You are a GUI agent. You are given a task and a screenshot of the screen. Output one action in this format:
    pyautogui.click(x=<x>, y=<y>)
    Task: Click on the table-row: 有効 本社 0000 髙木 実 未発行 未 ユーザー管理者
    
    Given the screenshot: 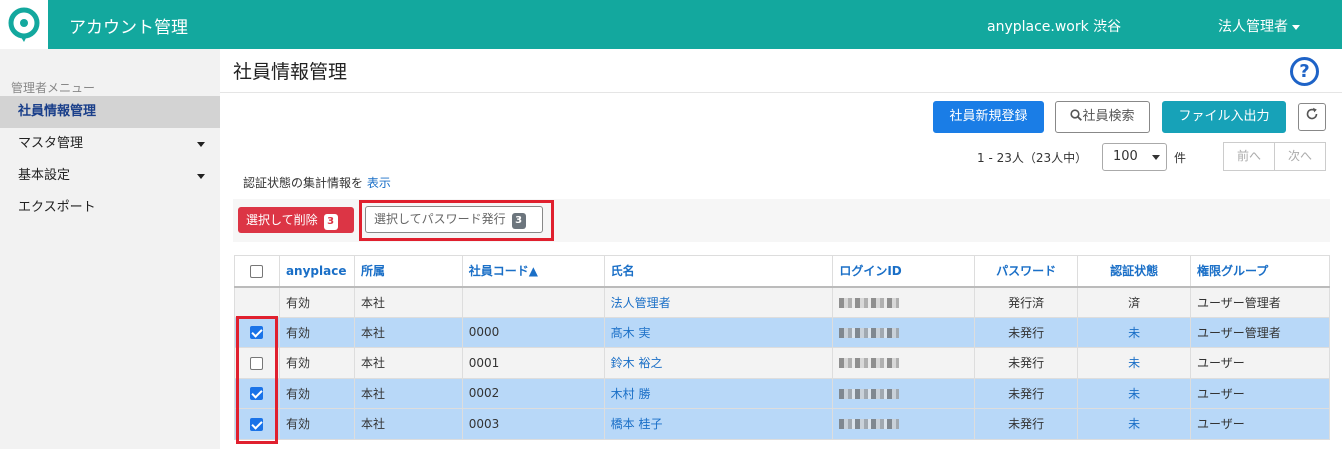 What is the action you would take?
    pyautogui.click(x=782, y=332)
    